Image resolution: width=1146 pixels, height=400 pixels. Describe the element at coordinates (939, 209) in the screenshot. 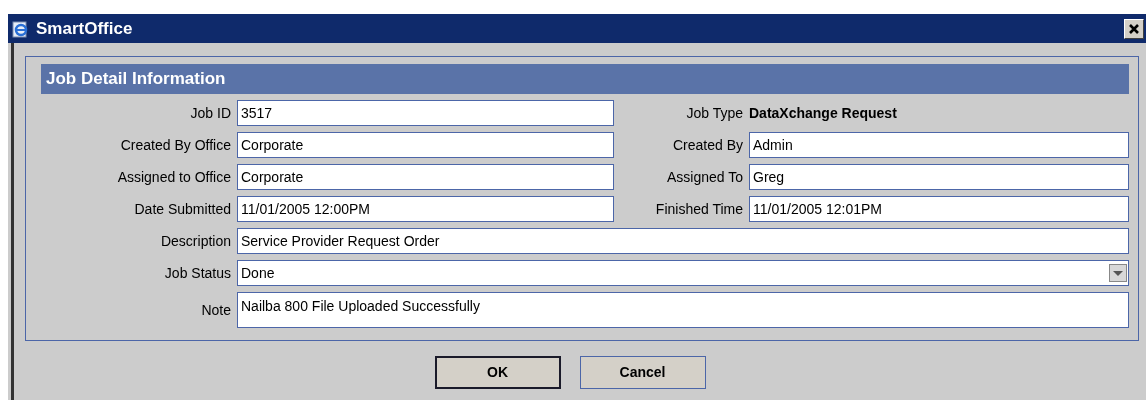

I see `input-field: 11/01/2005 12:01PM` at that location.